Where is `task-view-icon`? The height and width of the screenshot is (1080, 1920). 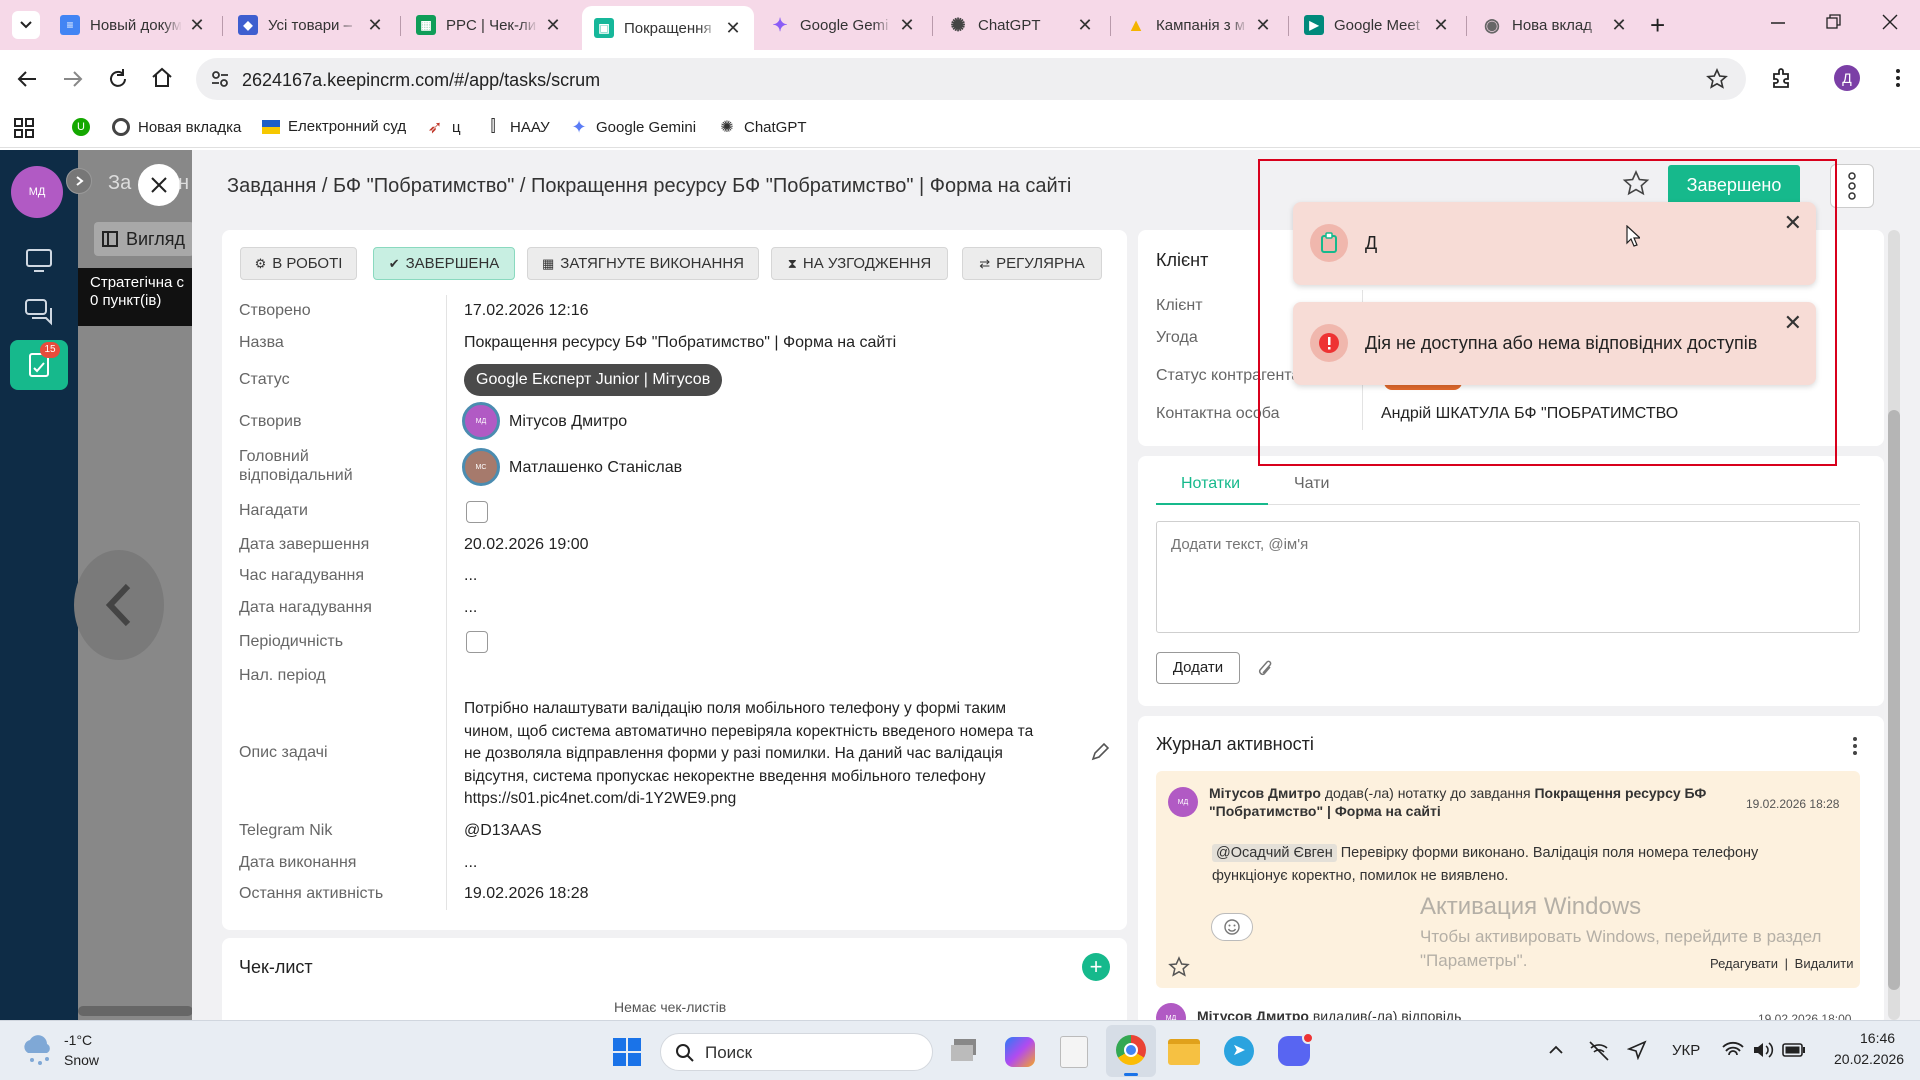
task-view-icon is located at coordinates (965, 1051).